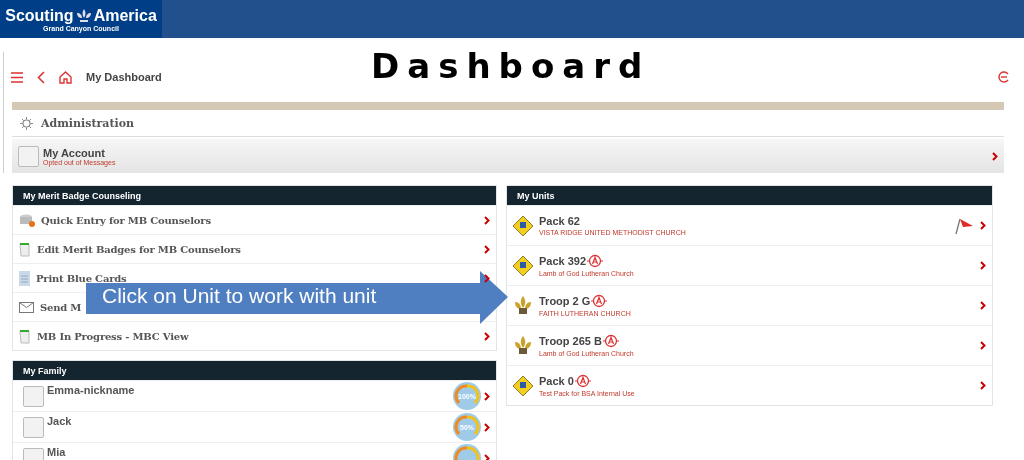 The image size is (1024, 460). I want to click on unit-name: Troop 265 B, so click(570, 341).